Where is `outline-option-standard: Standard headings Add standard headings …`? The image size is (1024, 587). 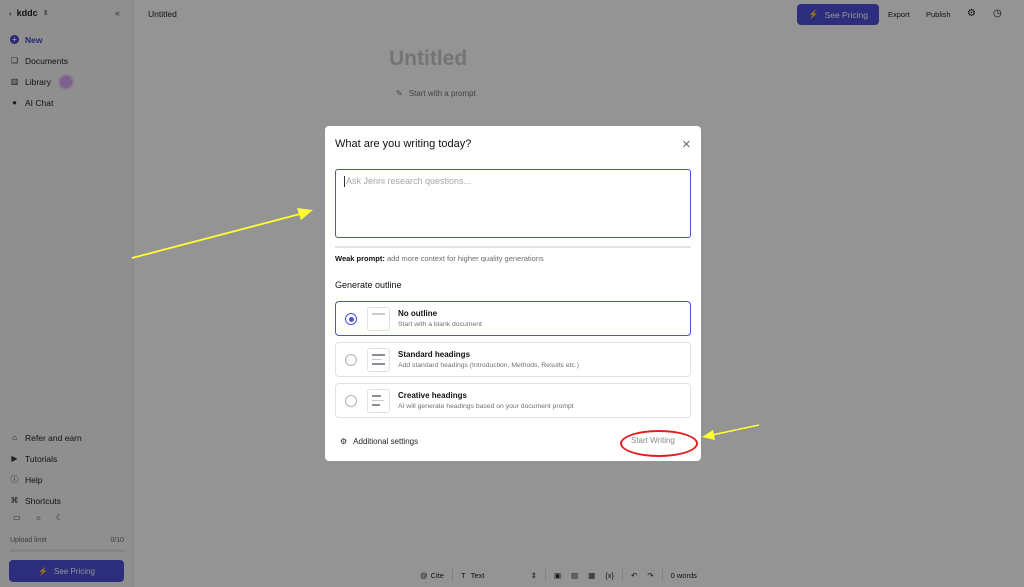 outline-option-standard: Standard headings Add standard headings … is located at coordinates (513, 359).